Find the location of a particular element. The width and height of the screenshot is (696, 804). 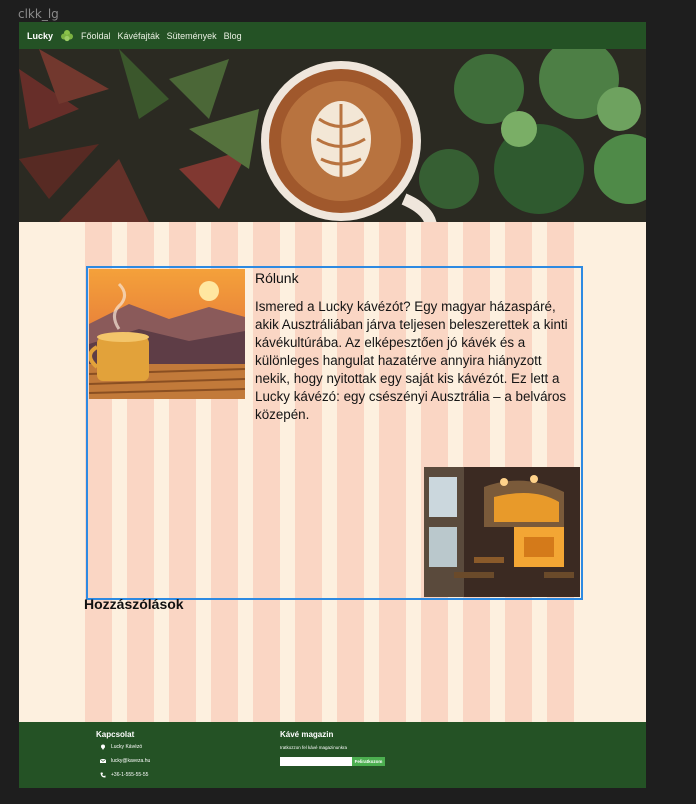

newsletter-email-input is located at coordinates (317, 761).